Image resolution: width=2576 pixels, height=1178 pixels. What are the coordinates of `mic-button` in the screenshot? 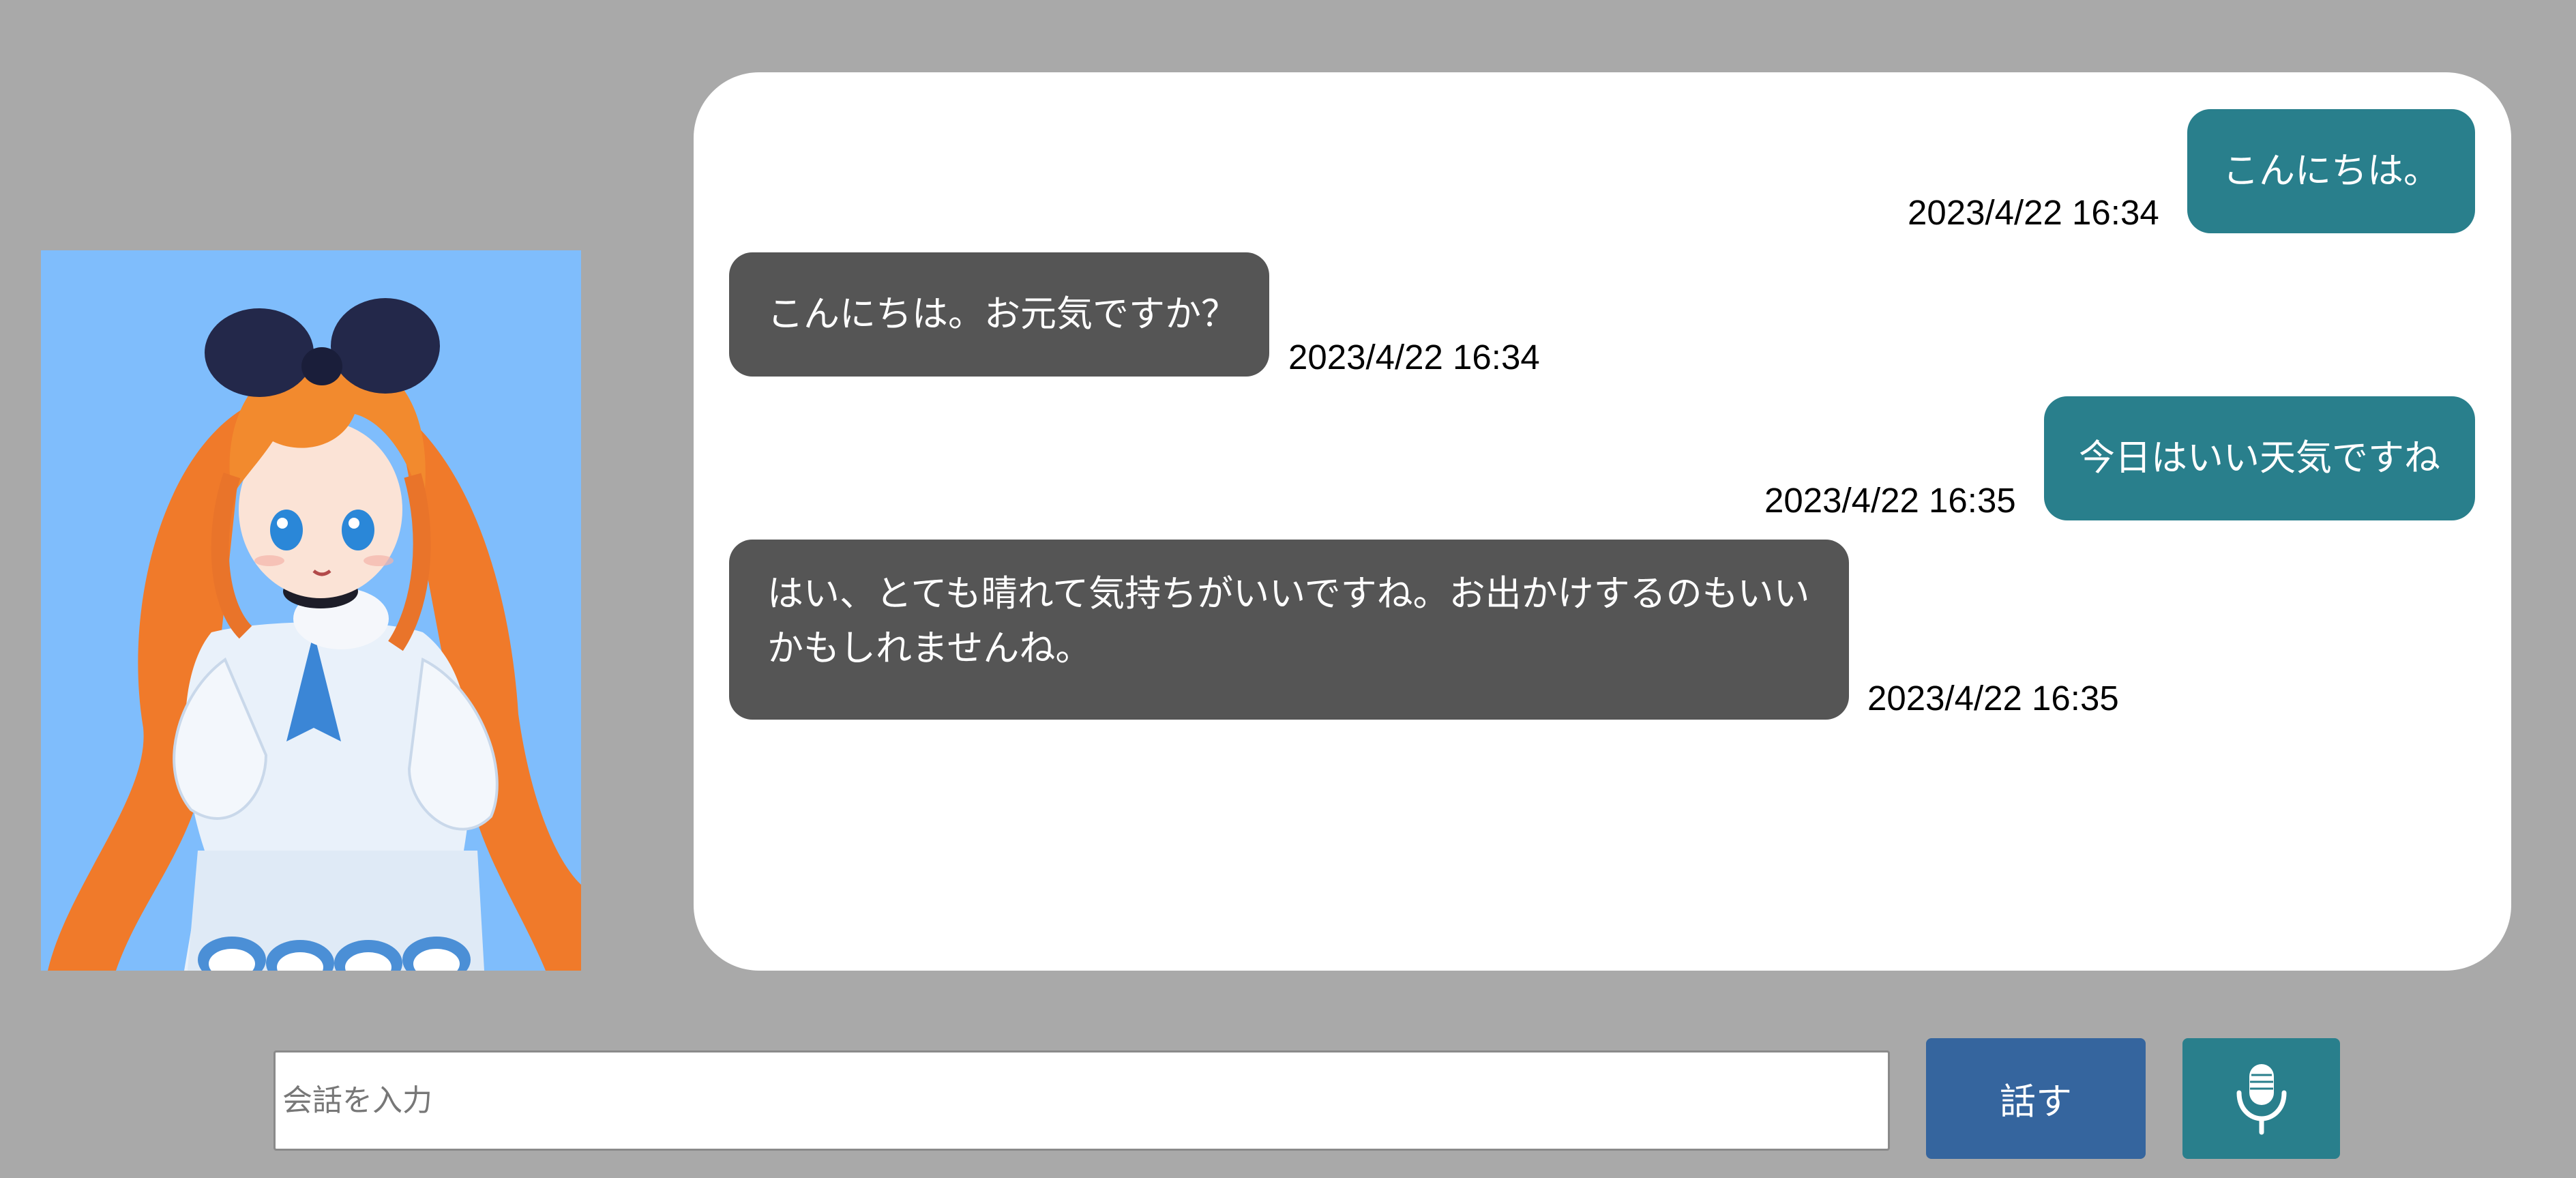 It's located at (2261, 1098).